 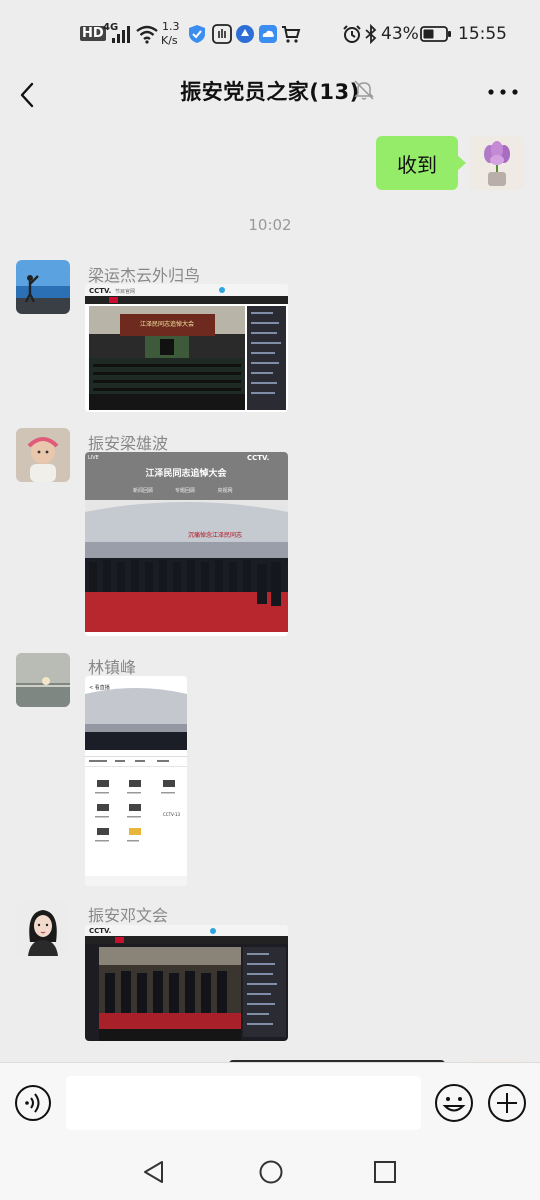 I want to click on chat-header: 振安党员之家(13), so click(x=270, y=95).